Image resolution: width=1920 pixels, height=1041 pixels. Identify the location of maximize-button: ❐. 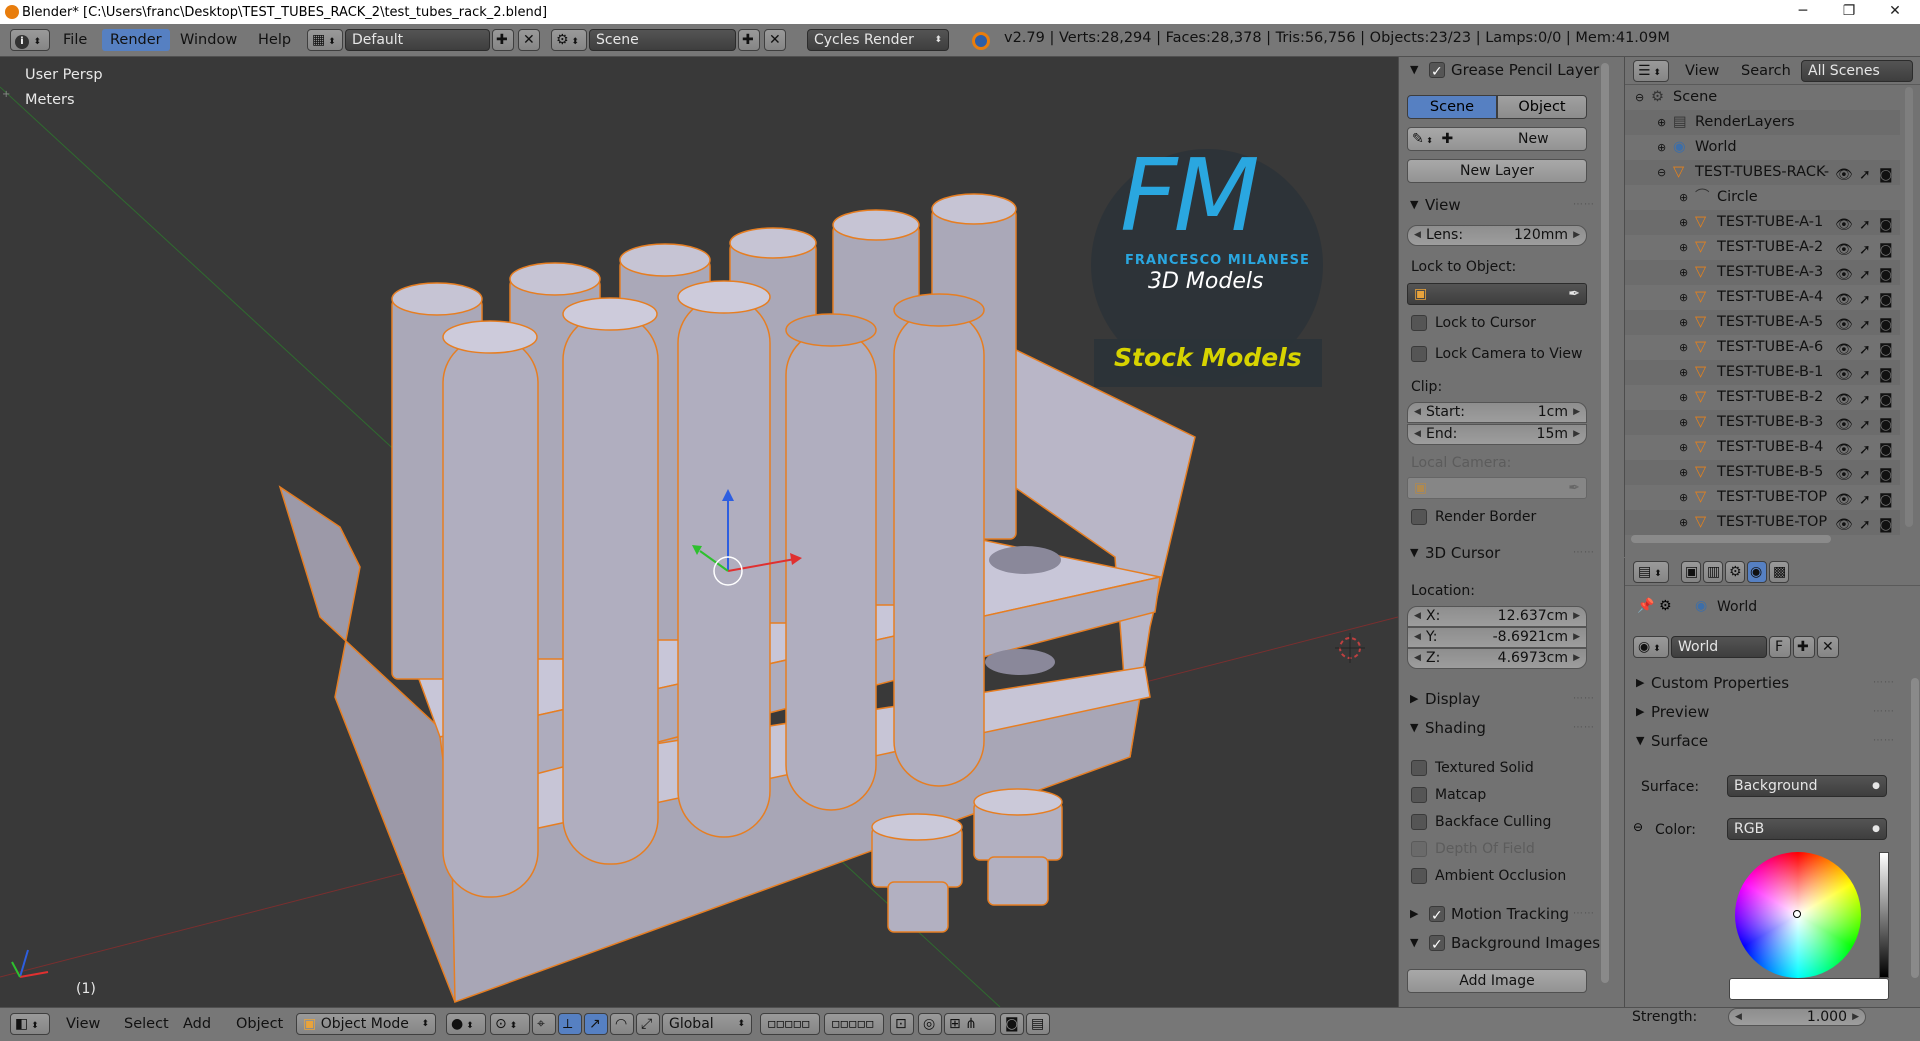
(1849, 12).